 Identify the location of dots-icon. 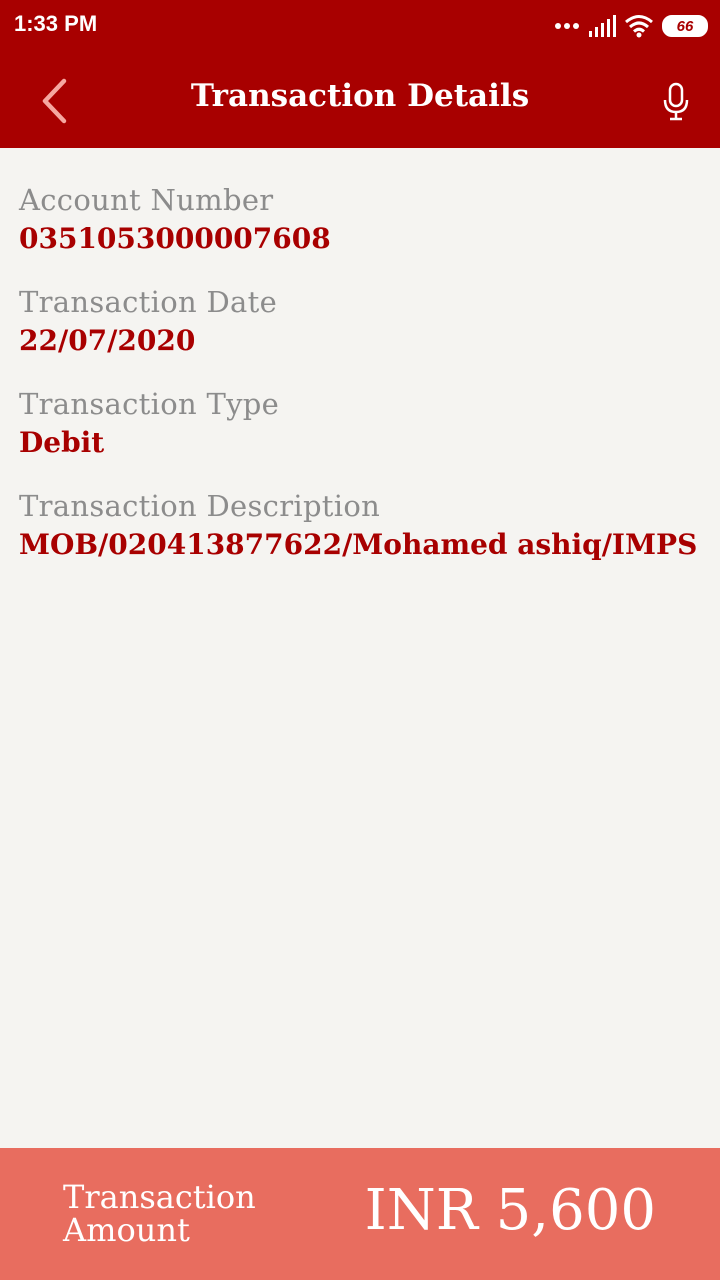
(567, 26).